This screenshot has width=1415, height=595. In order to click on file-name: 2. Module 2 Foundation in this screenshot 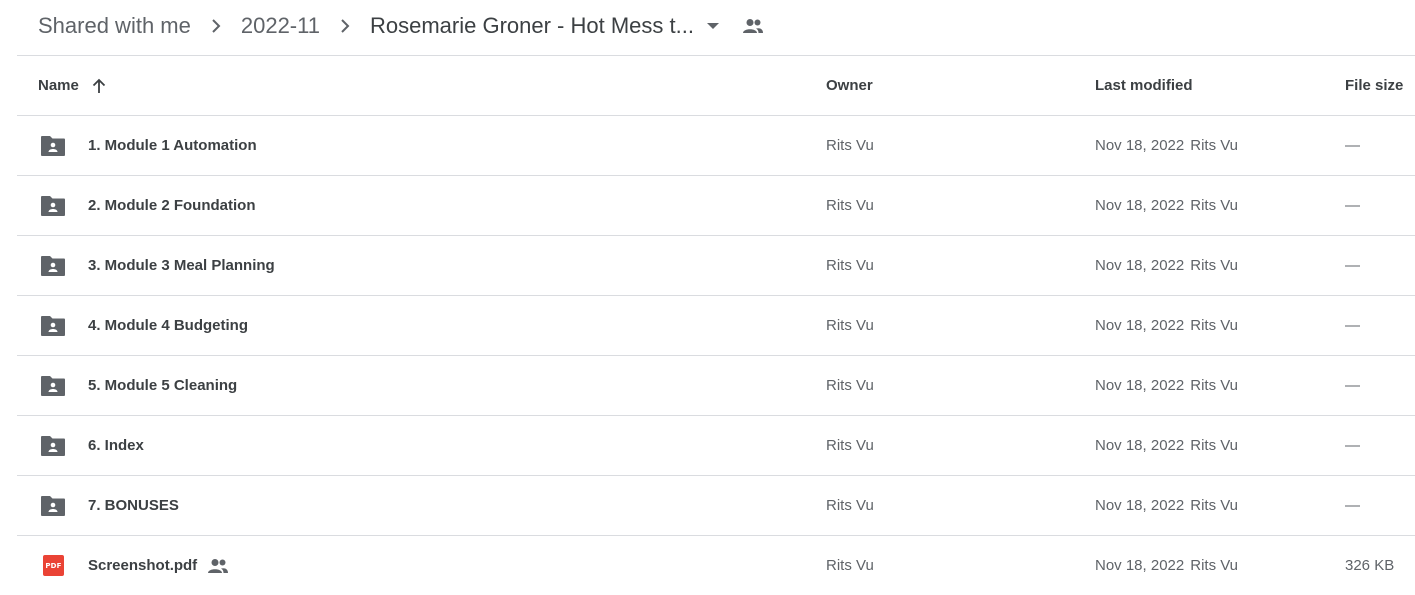, I will do `click(172, 205)`.